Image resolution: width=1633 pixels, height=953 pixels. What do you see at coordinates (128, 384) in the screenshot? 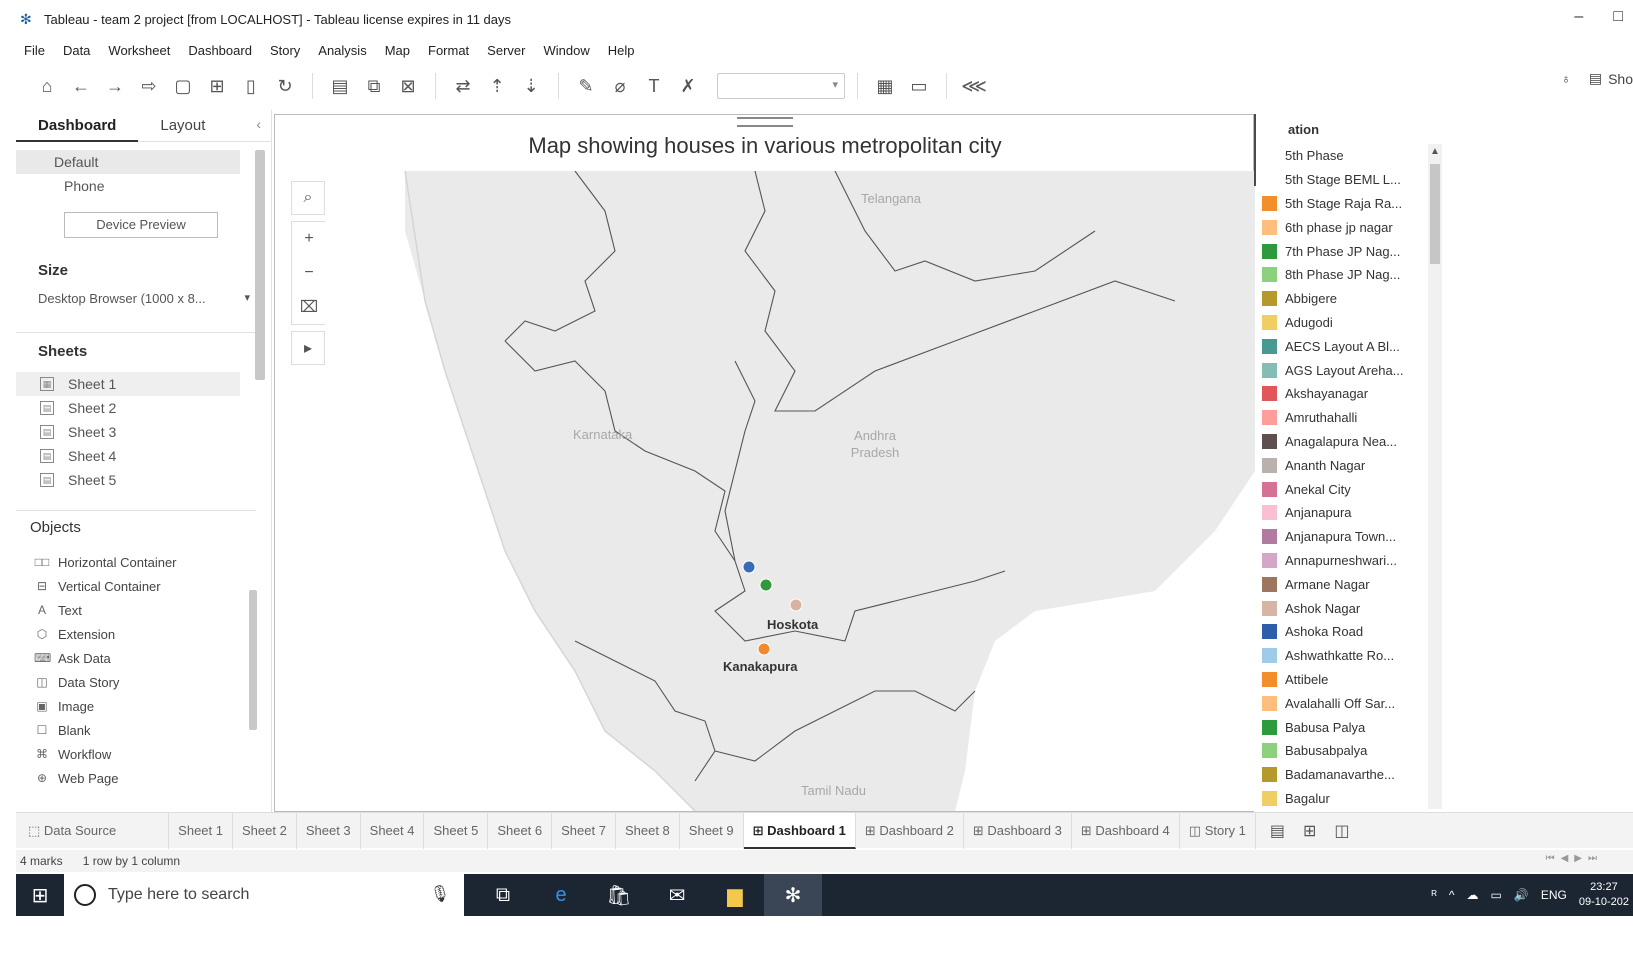
I see `sheet-item: ▦ Sheet 1` at bounding box center [128, 384].